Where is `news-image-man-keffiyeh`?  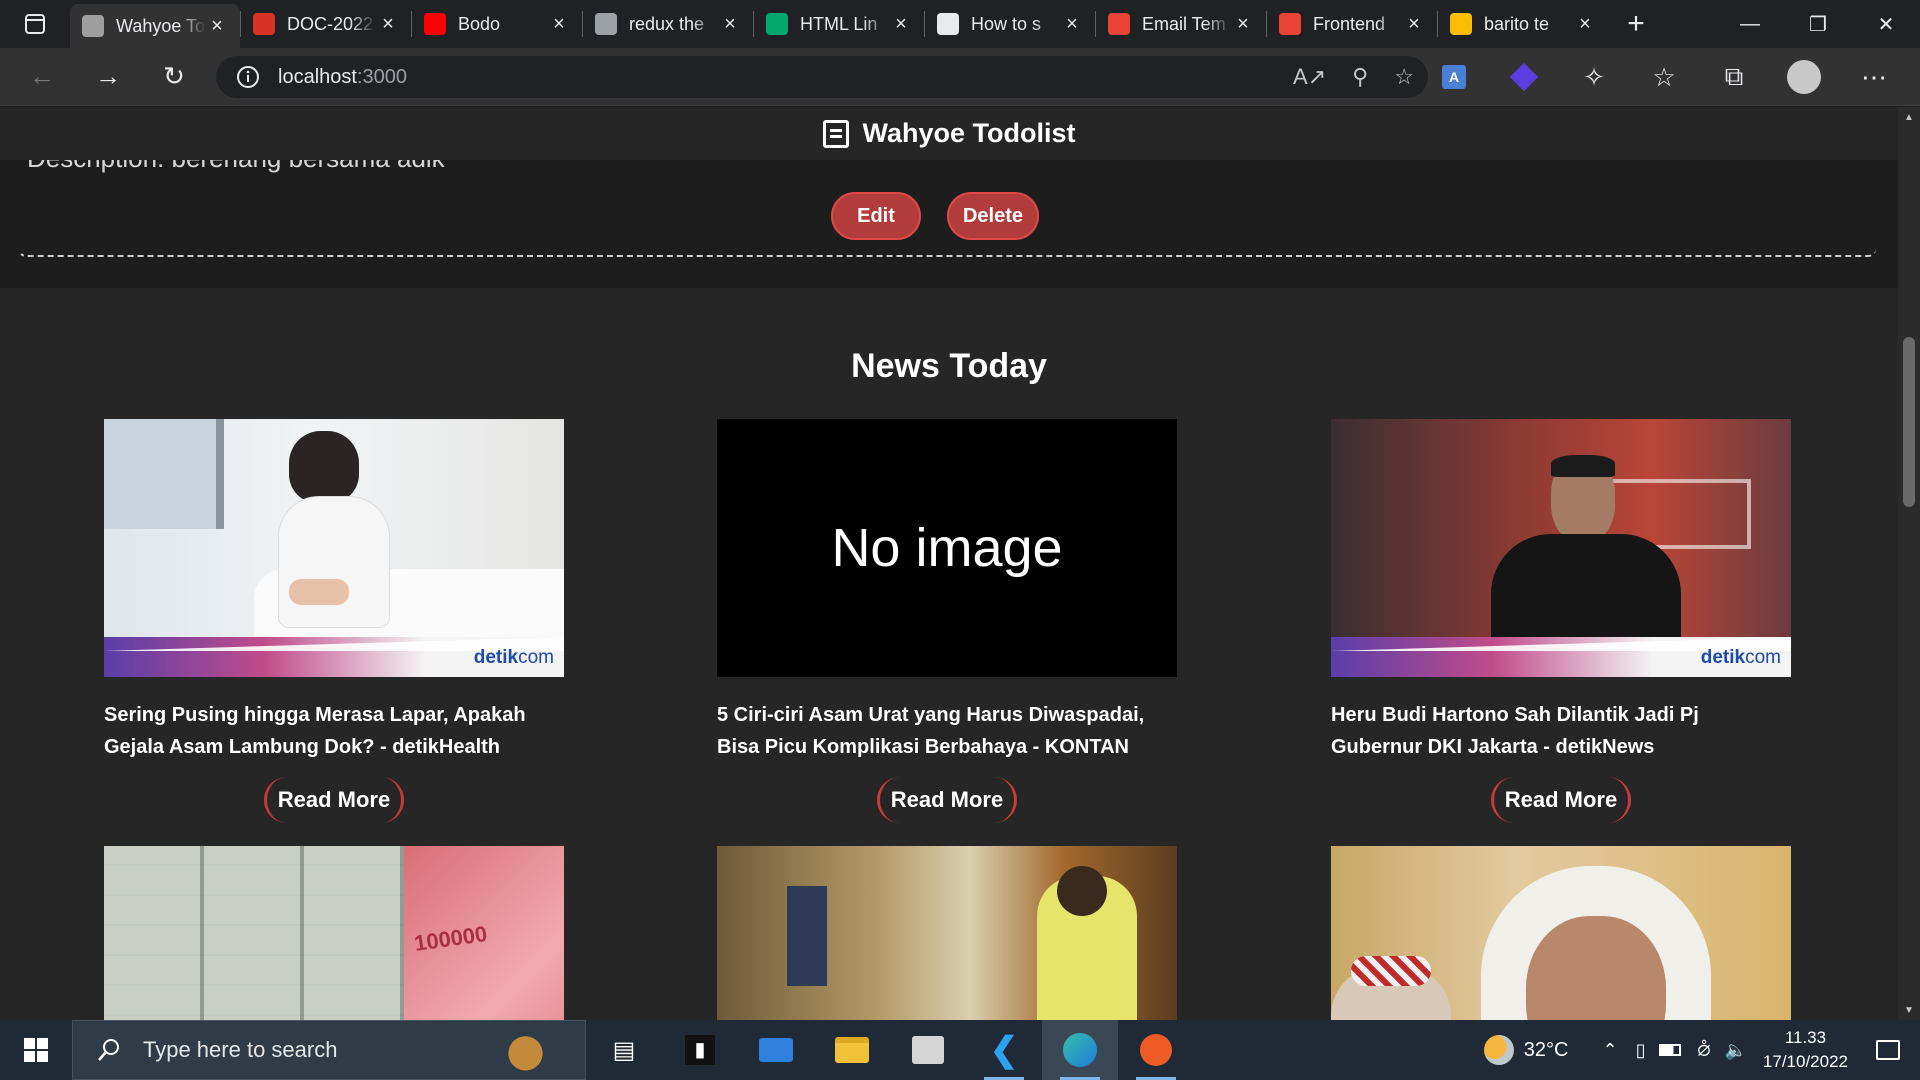
news-image-man-keffiyeh is located at coordinates (1561, 933).